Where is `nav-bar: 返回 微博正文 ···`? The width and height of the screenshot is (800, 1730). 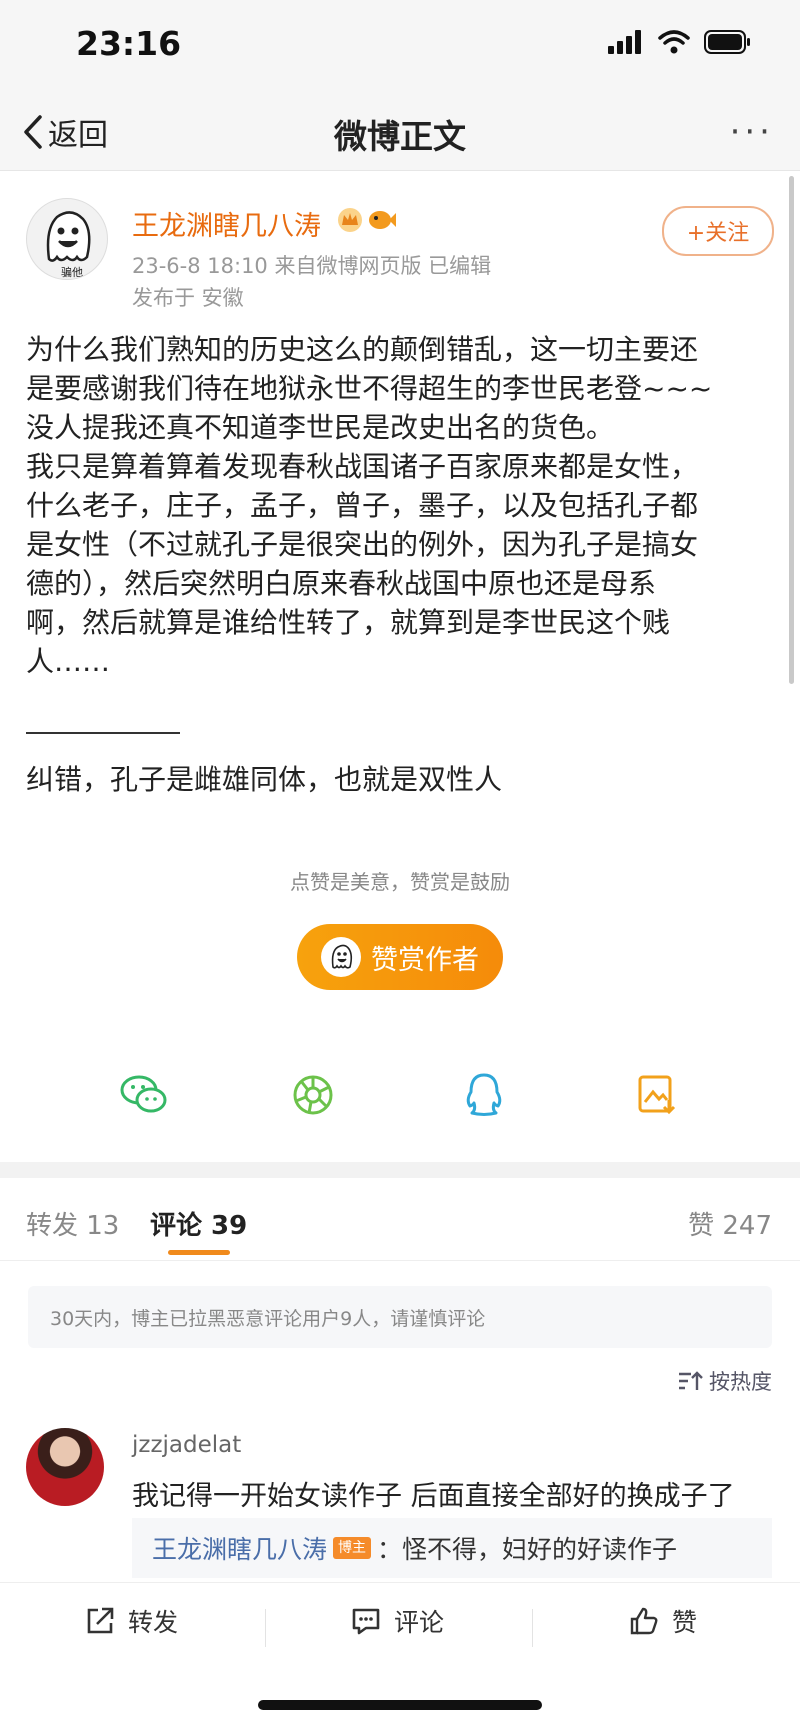 nav-bar: 返回 微博正文 ··· is located at coordinates (400, 133).